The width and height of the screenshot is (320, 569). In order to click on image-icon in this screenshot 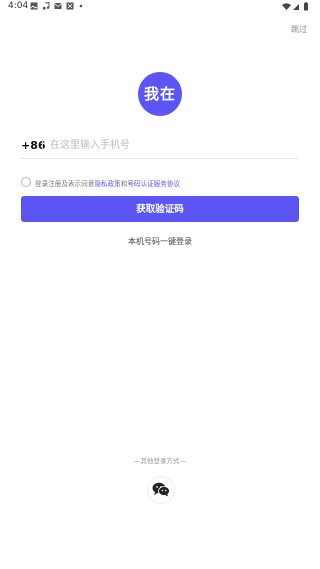, I will do `click(34, 6)`.